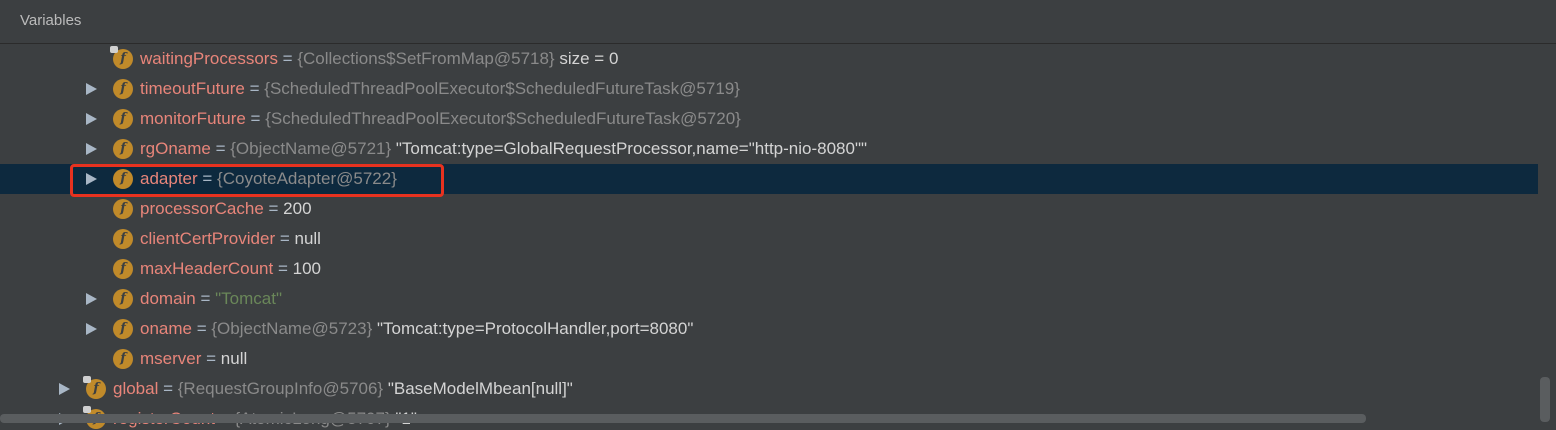  I want to click on field-name: domain, so click(168, 298).